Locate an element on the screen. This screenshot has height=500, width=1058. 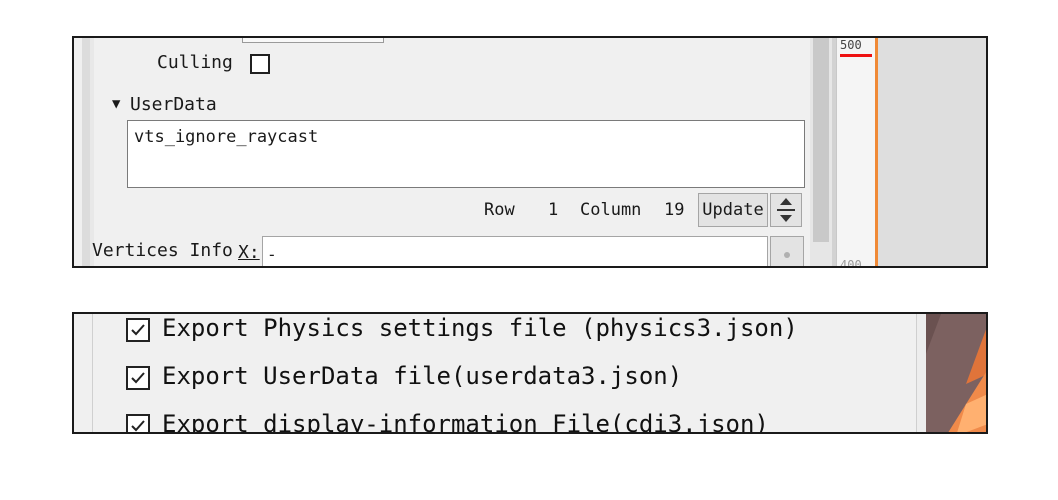
timeline-area is located at coordinates (932, 152).